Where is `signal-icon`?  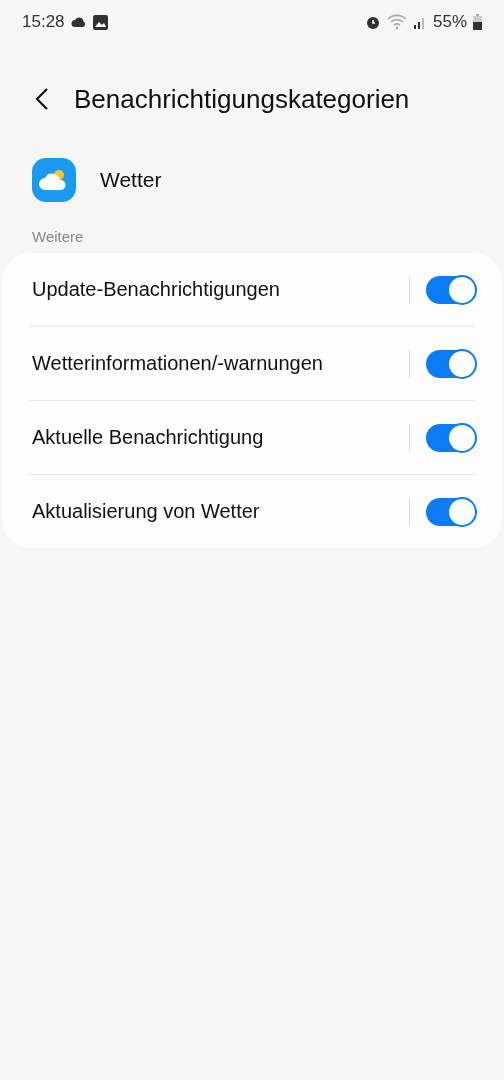
signal-icon is located at coordinates (419, 22).